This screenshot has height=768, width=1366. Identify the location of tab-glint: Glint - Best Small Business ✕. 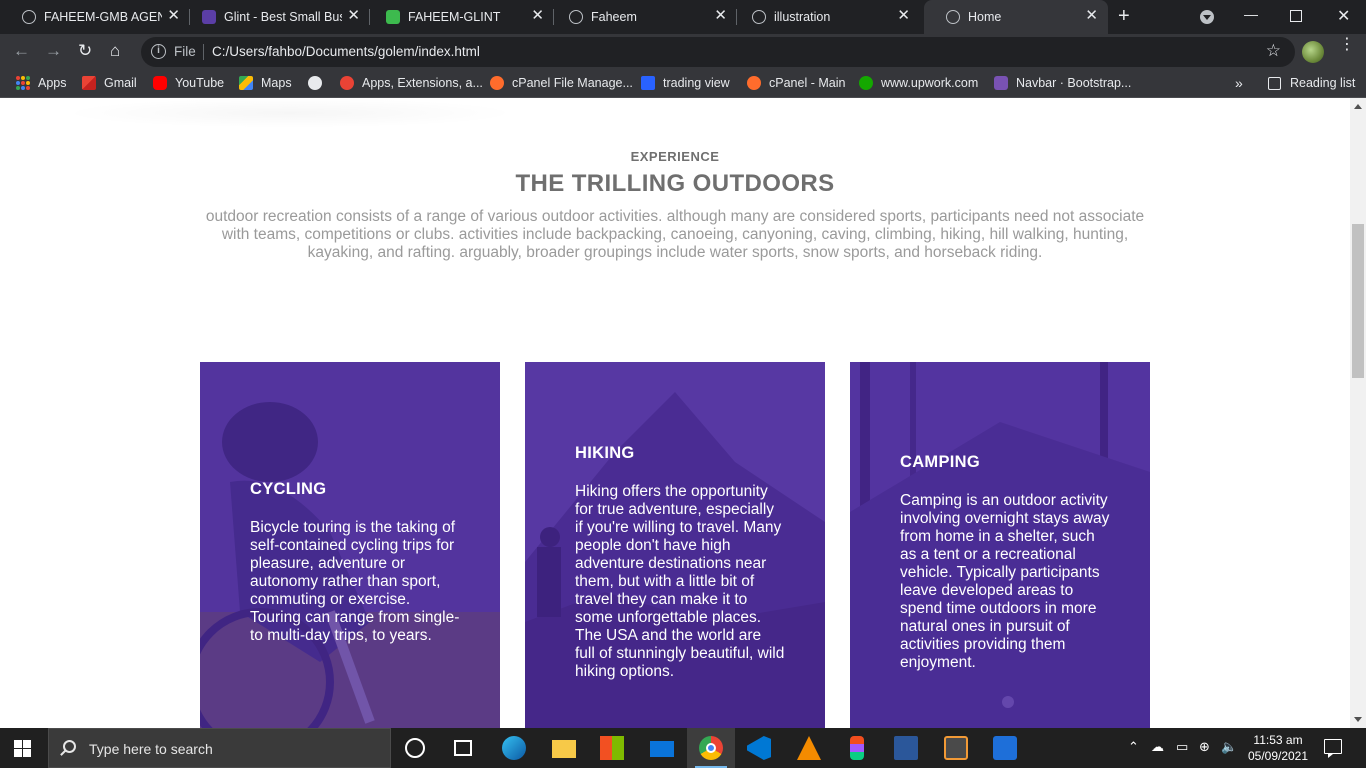
(275, 17).